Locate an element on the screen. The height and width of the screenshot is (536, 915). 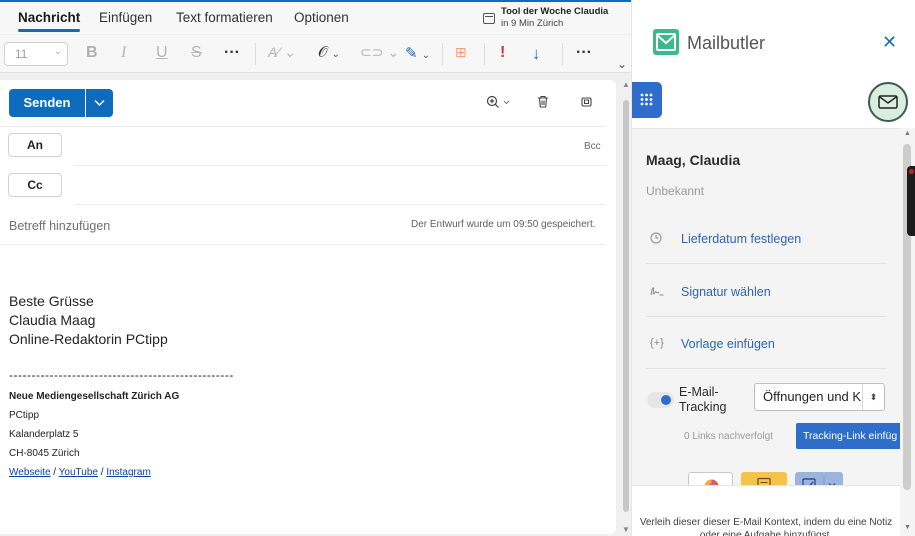
action-label: Lieferdatum festlegen is located at coordinates (741, 239).